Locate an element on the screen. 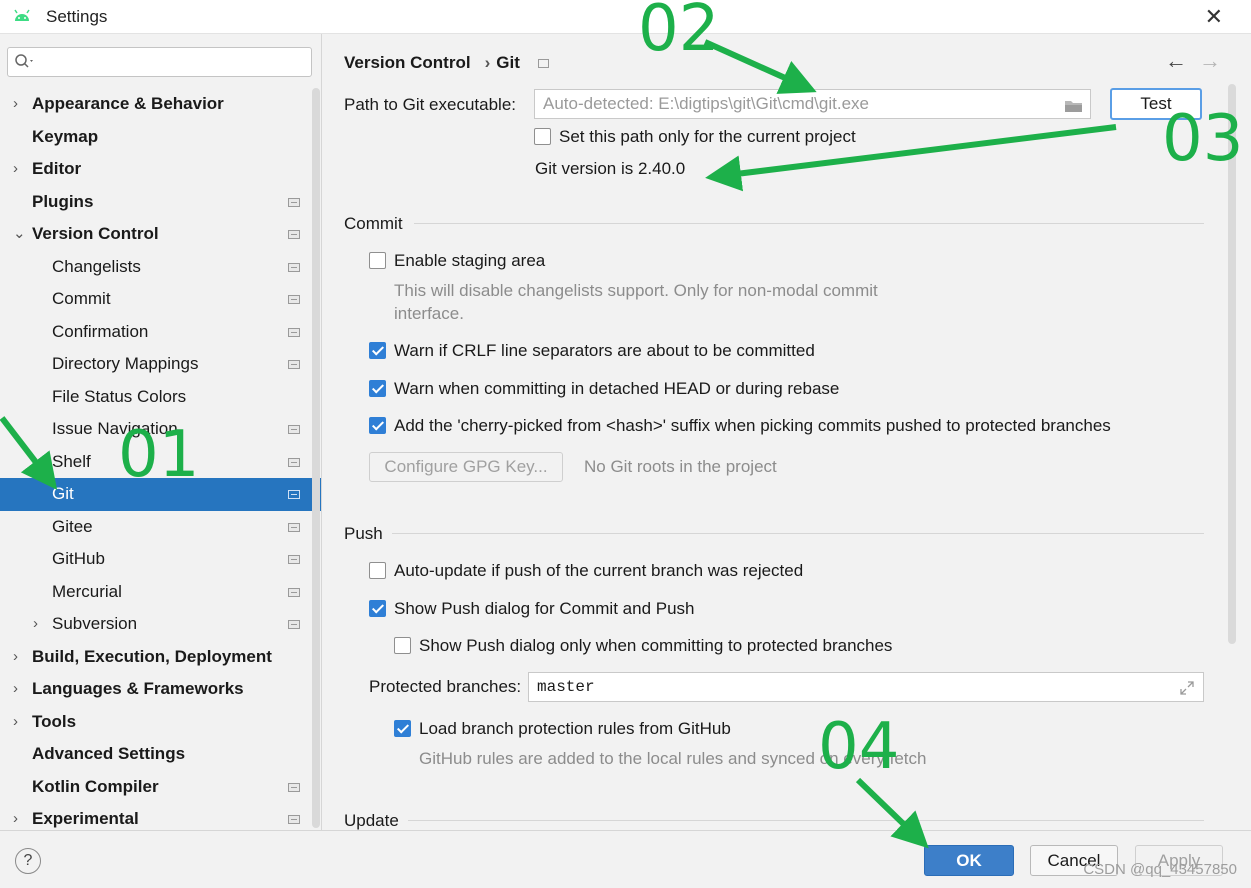  sidebar-item-label: Advanced Settings is located at coordinates (109, 753).